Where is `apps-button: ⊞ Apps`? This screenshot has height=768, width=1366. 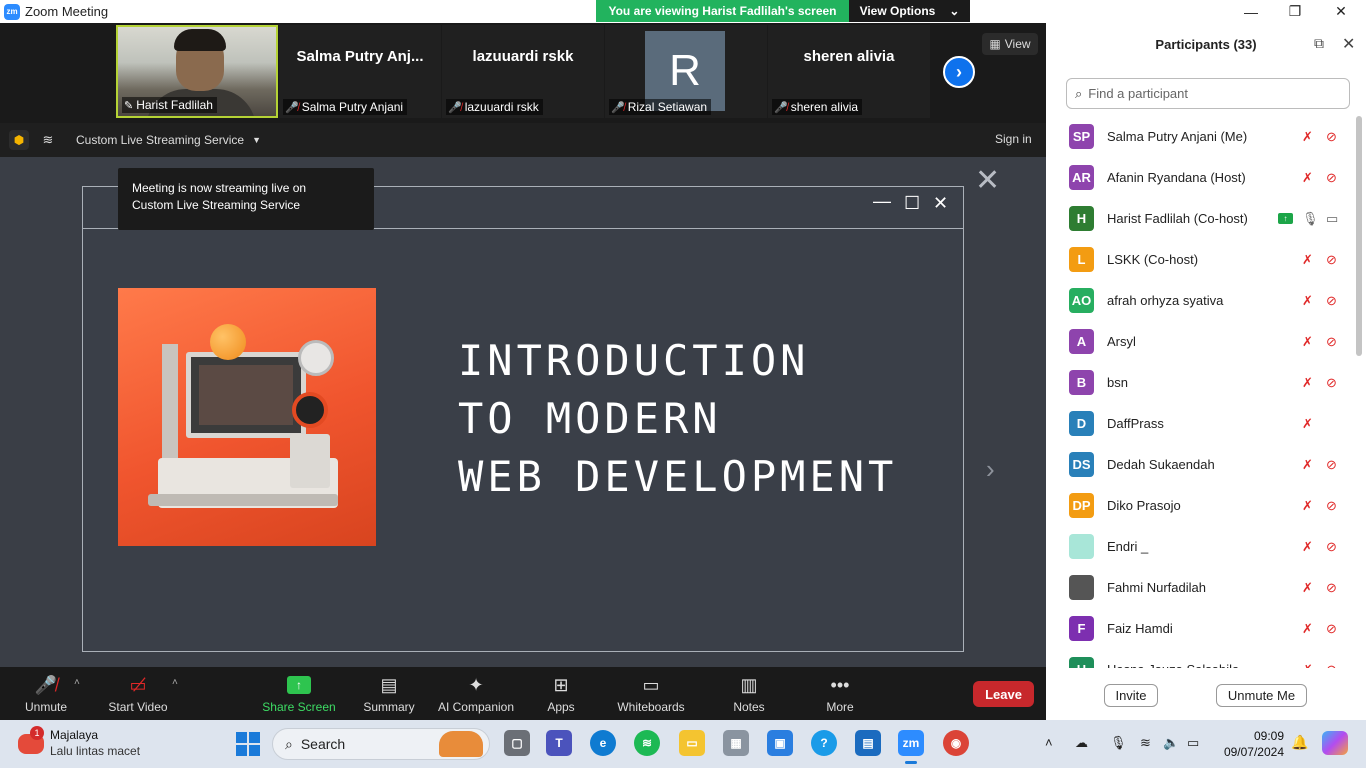
apps-button: ⊞ Apps is located at coordinates (561, 693).